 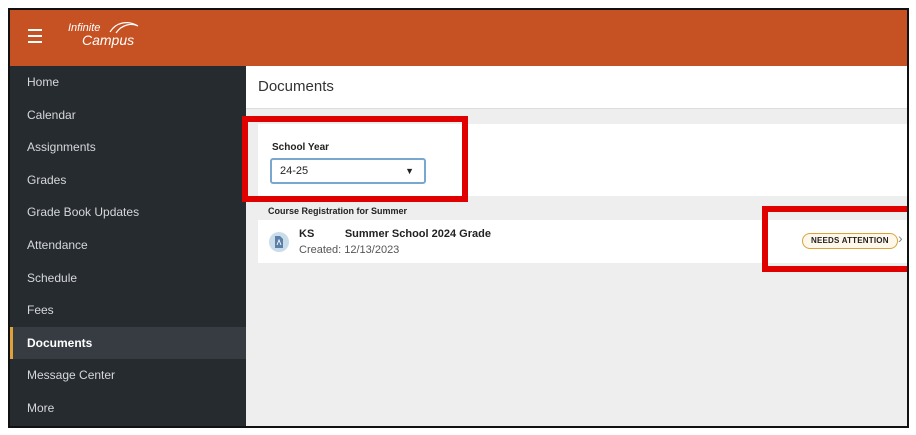 I want to click on pdf-file-icon, so click(x=279, y=242).